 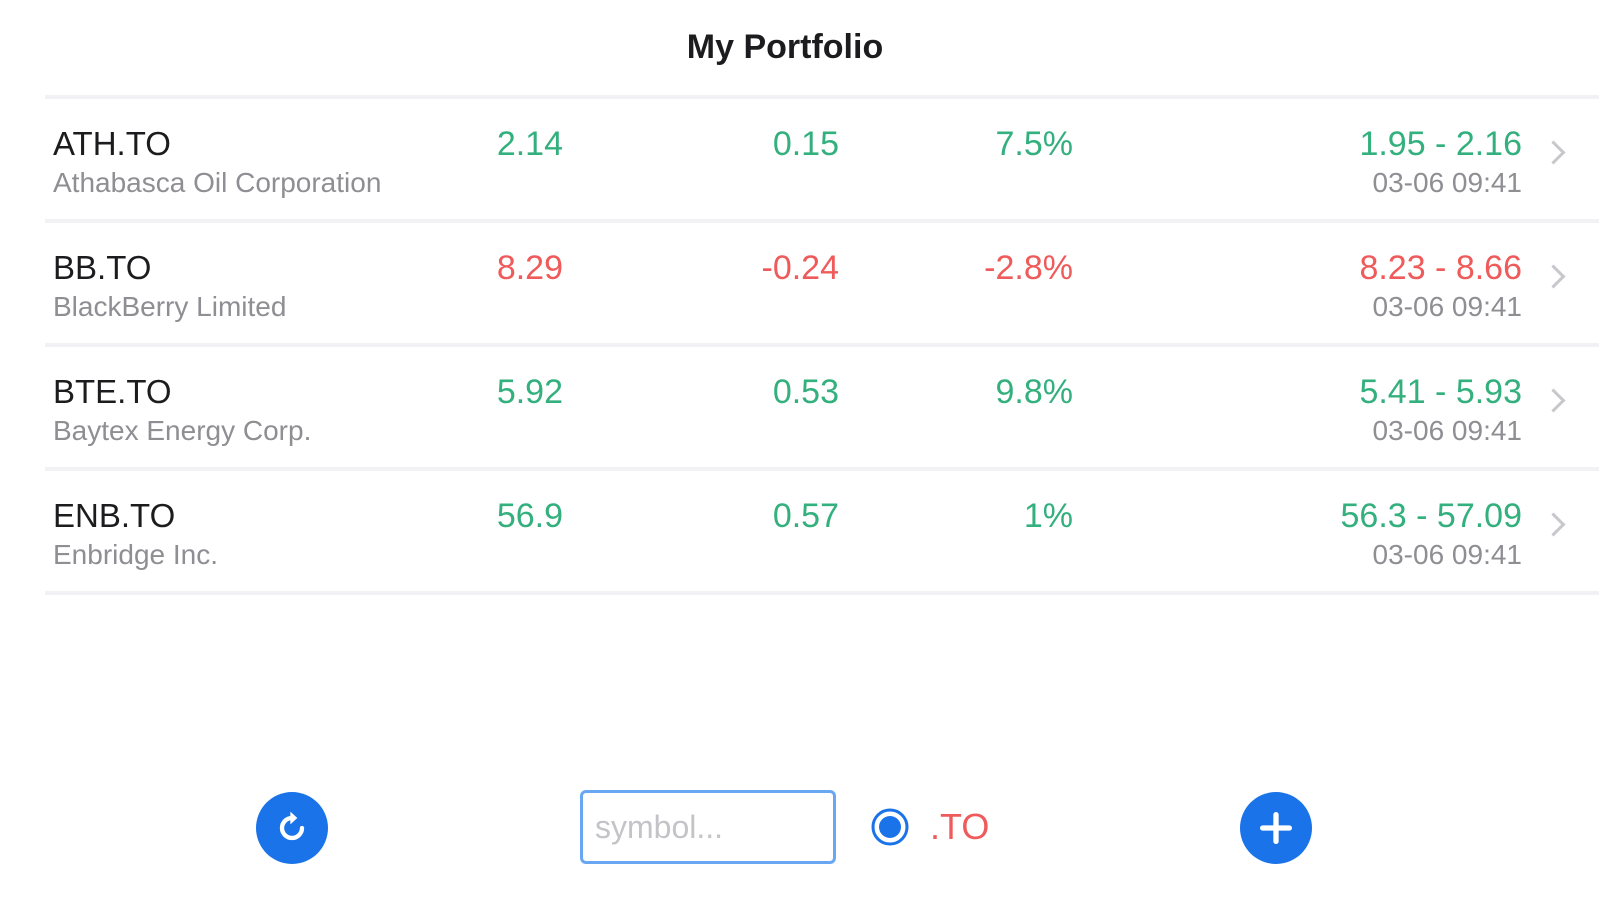 What do you see at coordinates (529, 144) in the screenshot?
I see `stock-price: 2.14` at bounding box center [529, 144].